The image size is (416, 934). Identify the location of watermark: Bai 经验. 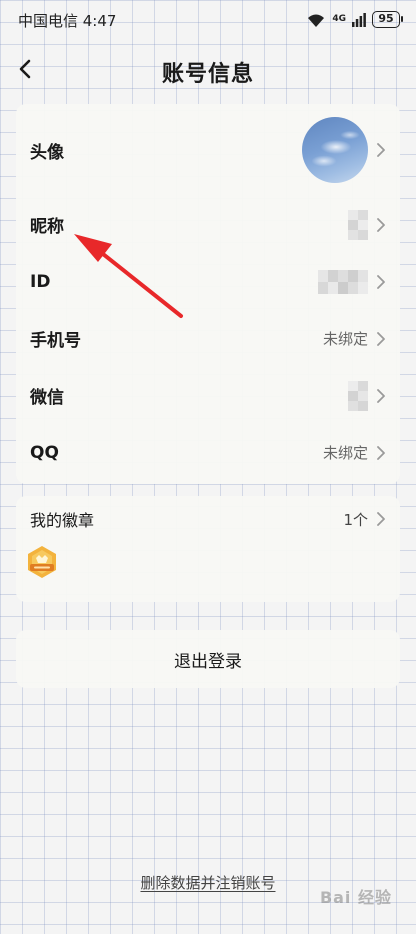
(355, 897).